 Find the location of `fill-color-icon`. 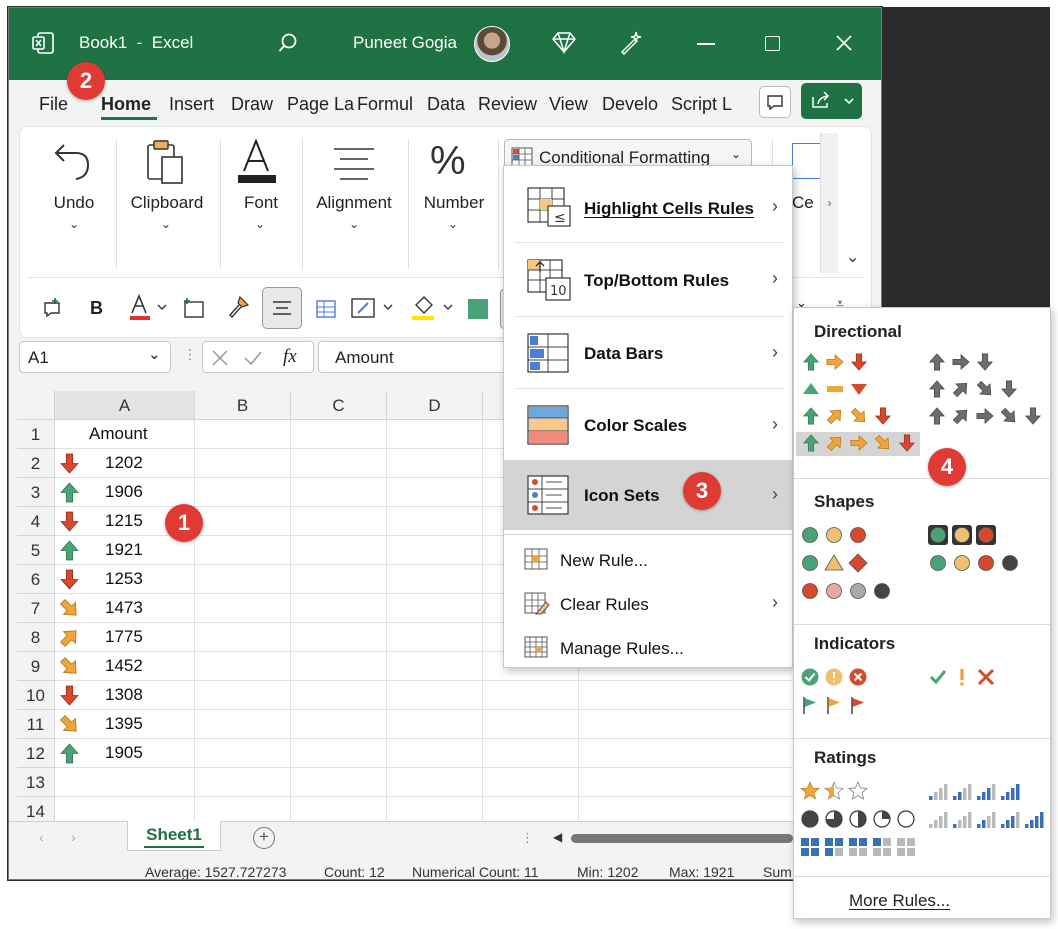

fill-color-icon is located at coordinates (434, 309).